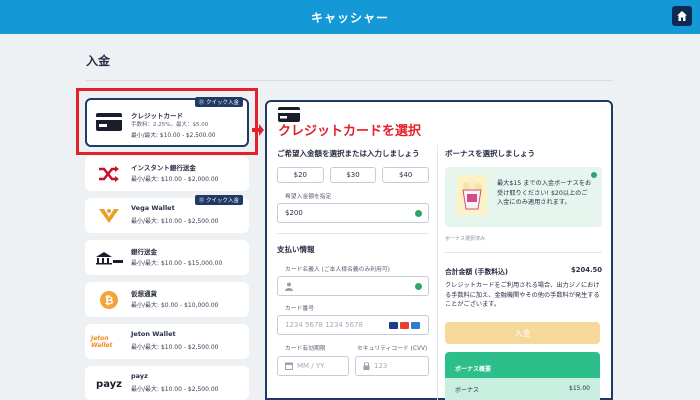  I want to click on method-crypto: ₿ 仮想通貨 最小/最大: $0.00 - $10,000.00, so click(167, 299).